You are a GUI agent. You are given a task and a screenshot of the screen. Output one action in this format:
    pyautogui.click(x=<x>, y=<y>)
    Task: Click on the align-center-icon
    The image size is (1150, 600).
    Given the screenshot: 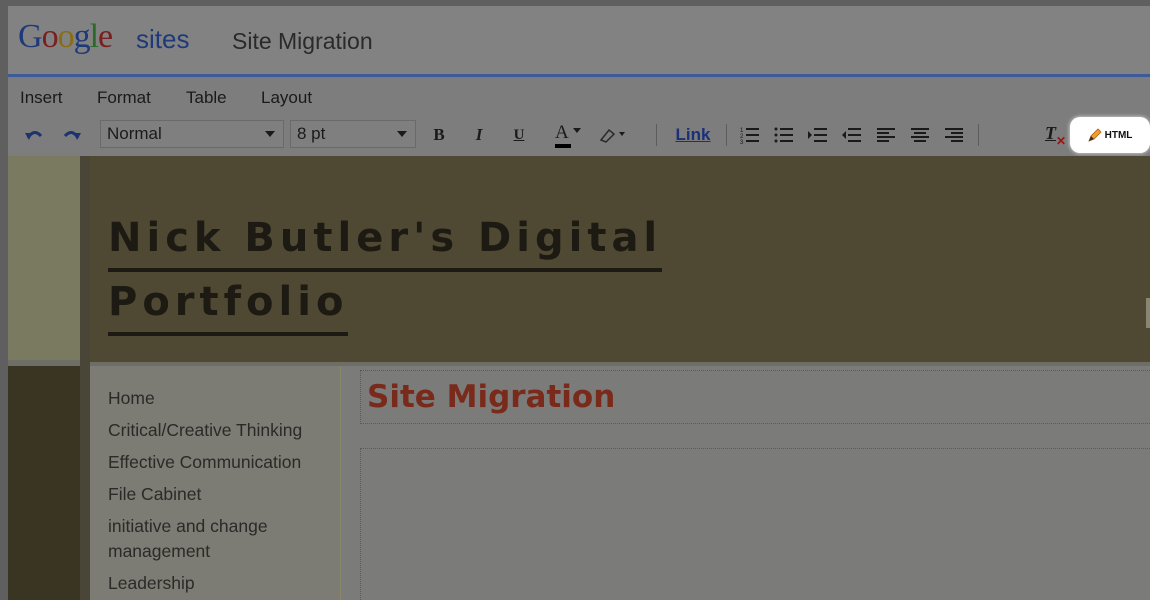 What is the action you would take?
    pyautogui.click(x=920, y=135)
    